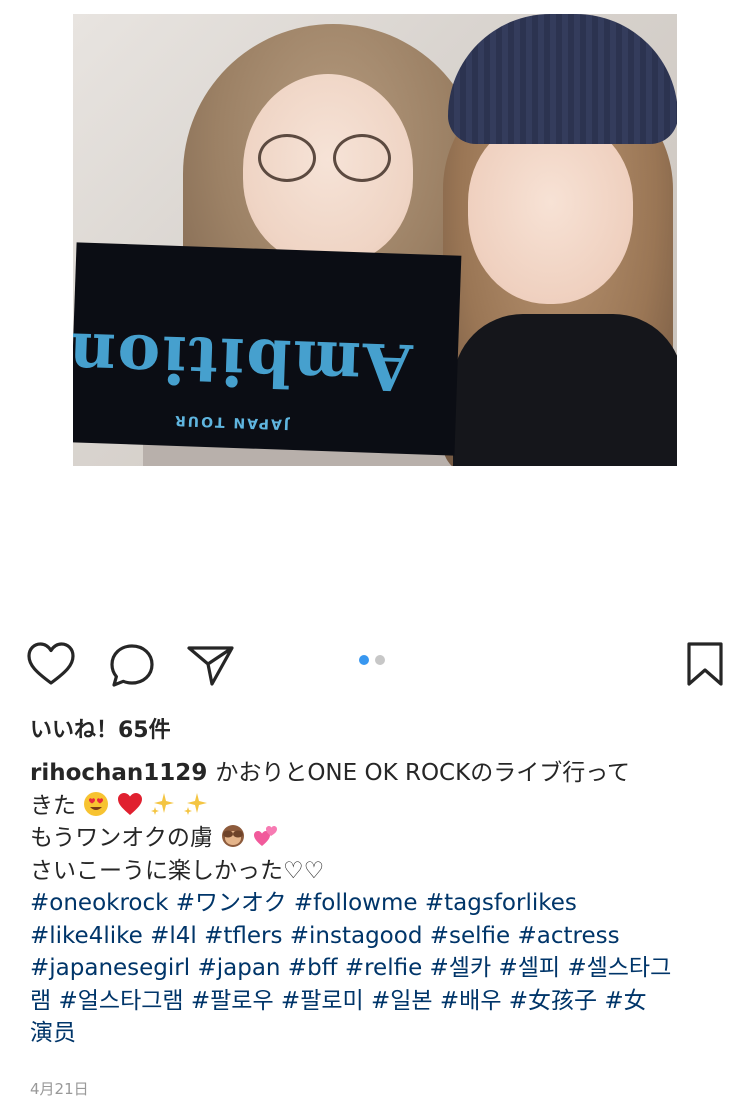 The image size is (750, 1116). I want to click on carousel-dot, so click(380, 660).